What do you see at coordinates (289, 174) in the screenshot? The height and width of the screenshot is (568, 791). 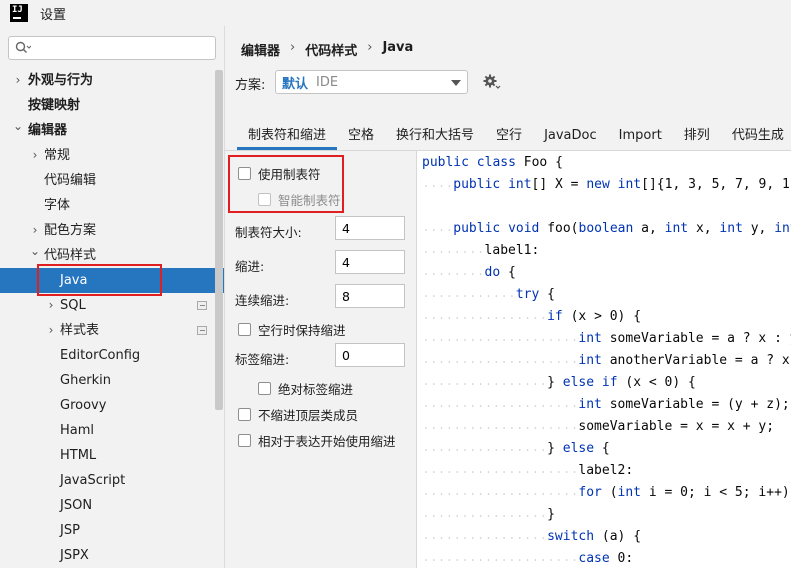 I see `use-tab-label: 使用制表符` at bounding box center [289, 174].